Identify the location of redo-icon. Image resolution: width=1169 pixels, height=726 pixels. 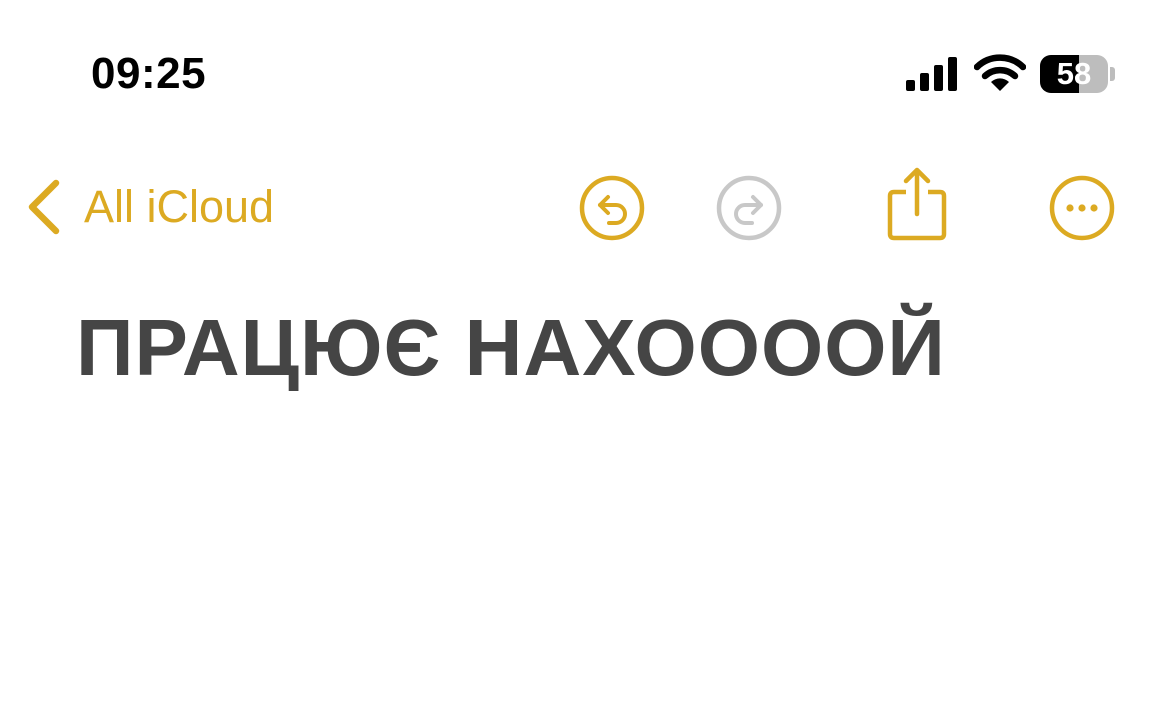
(749, 208).